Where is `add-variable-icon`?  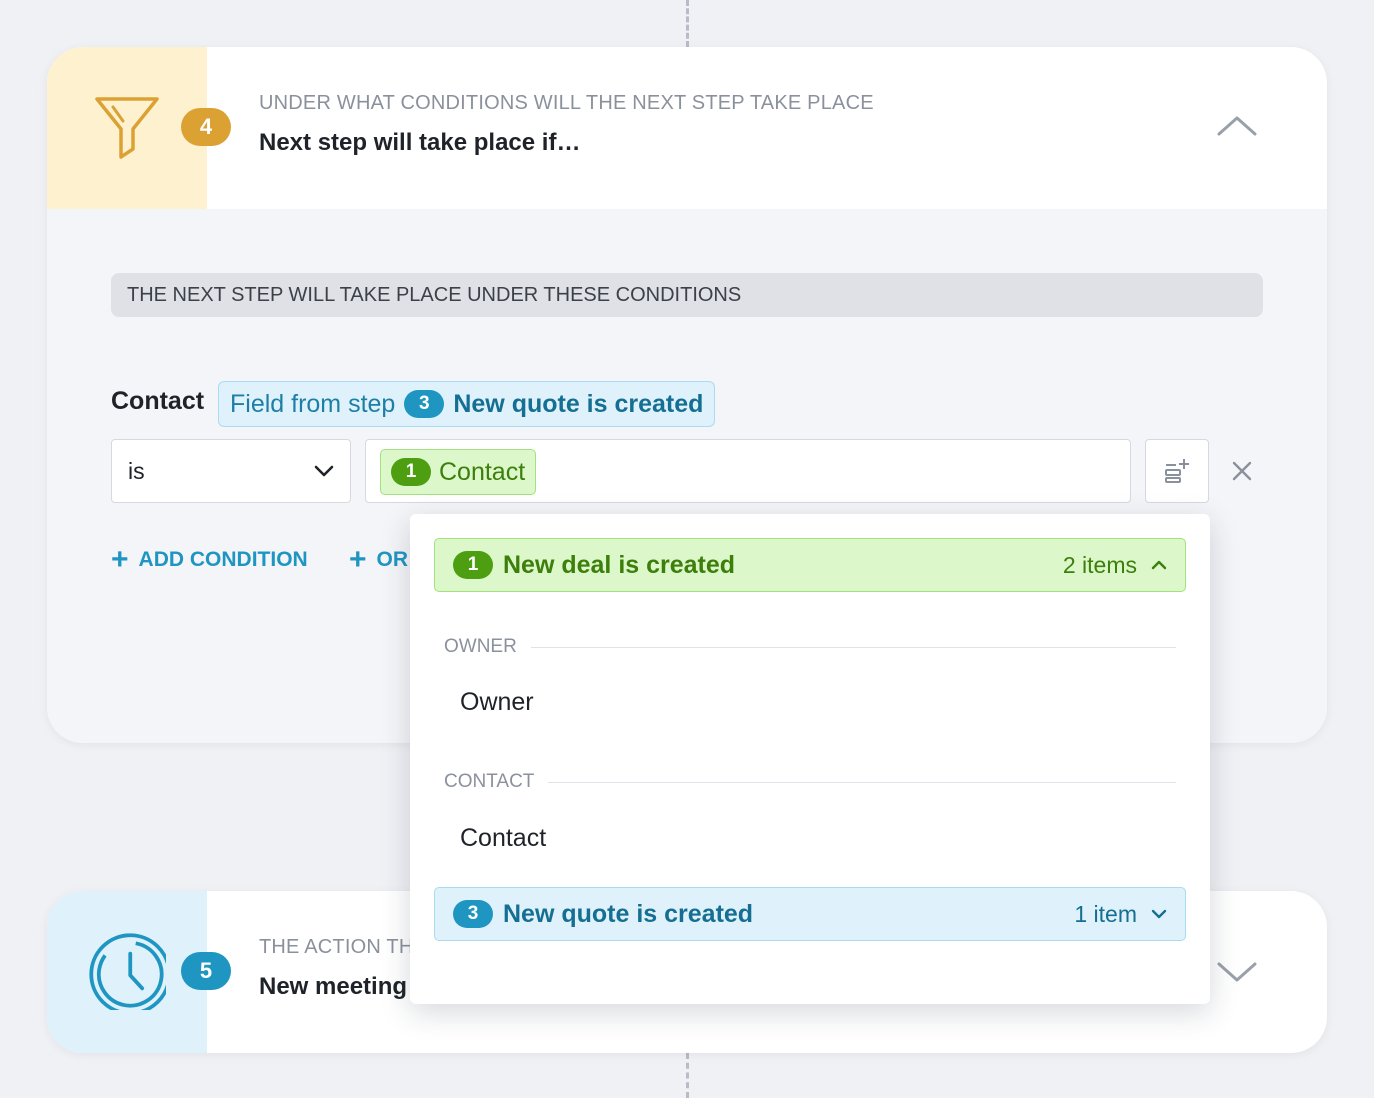
add-variable-icon is located at coordinates (1177, 471).